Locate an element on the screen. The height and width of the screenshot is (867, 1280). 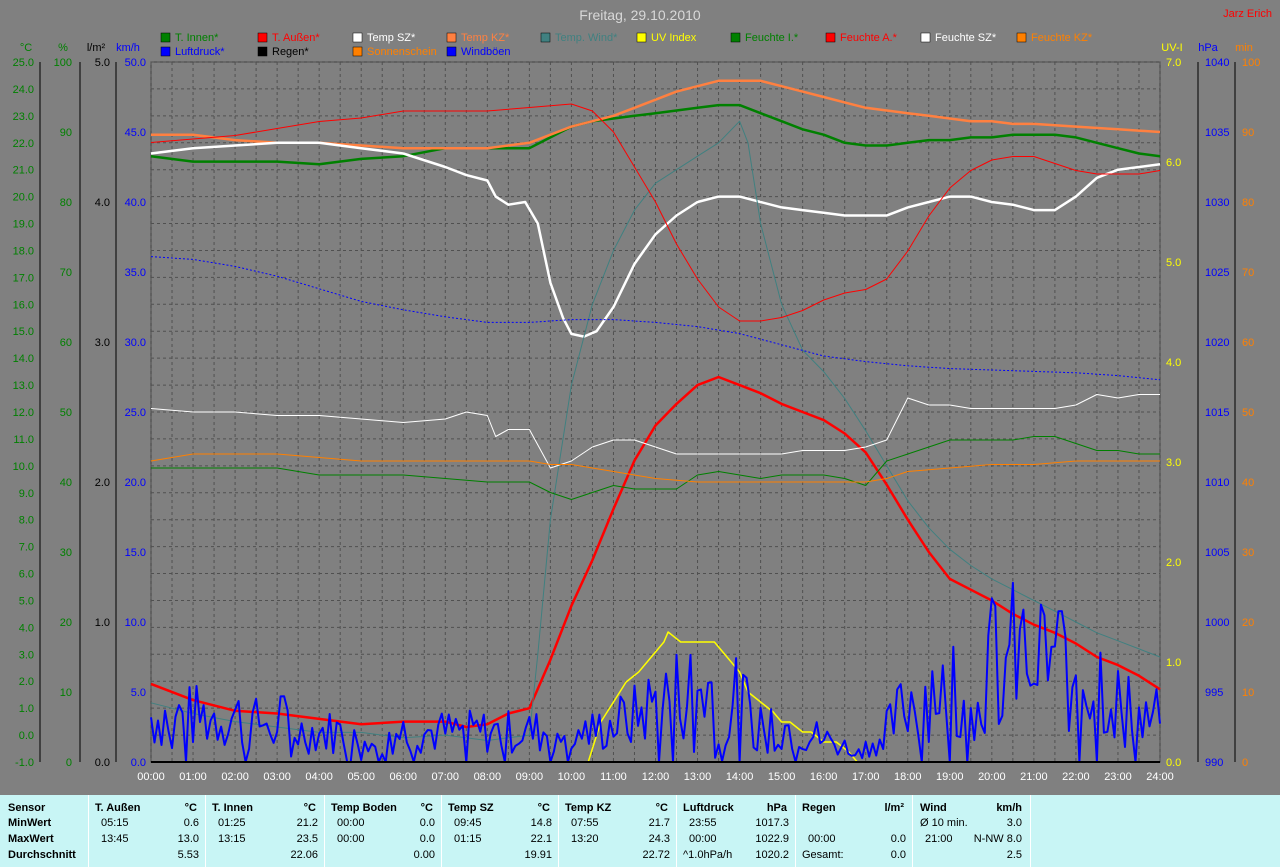
temp-tick-label: 25.0 is located at coordinates (23, 63).